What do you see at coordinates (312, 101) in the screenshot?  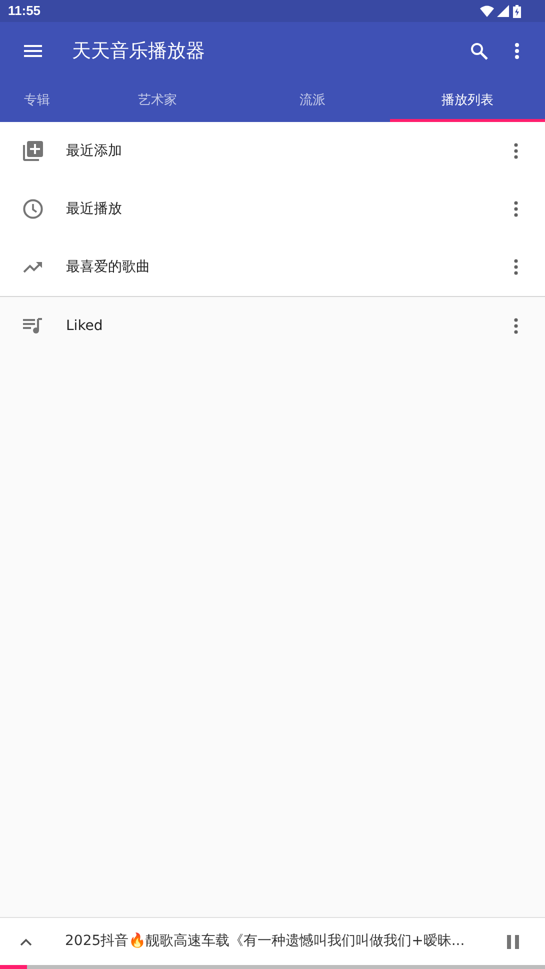 I see `tab: 流派` at bounding box center [312, 101].